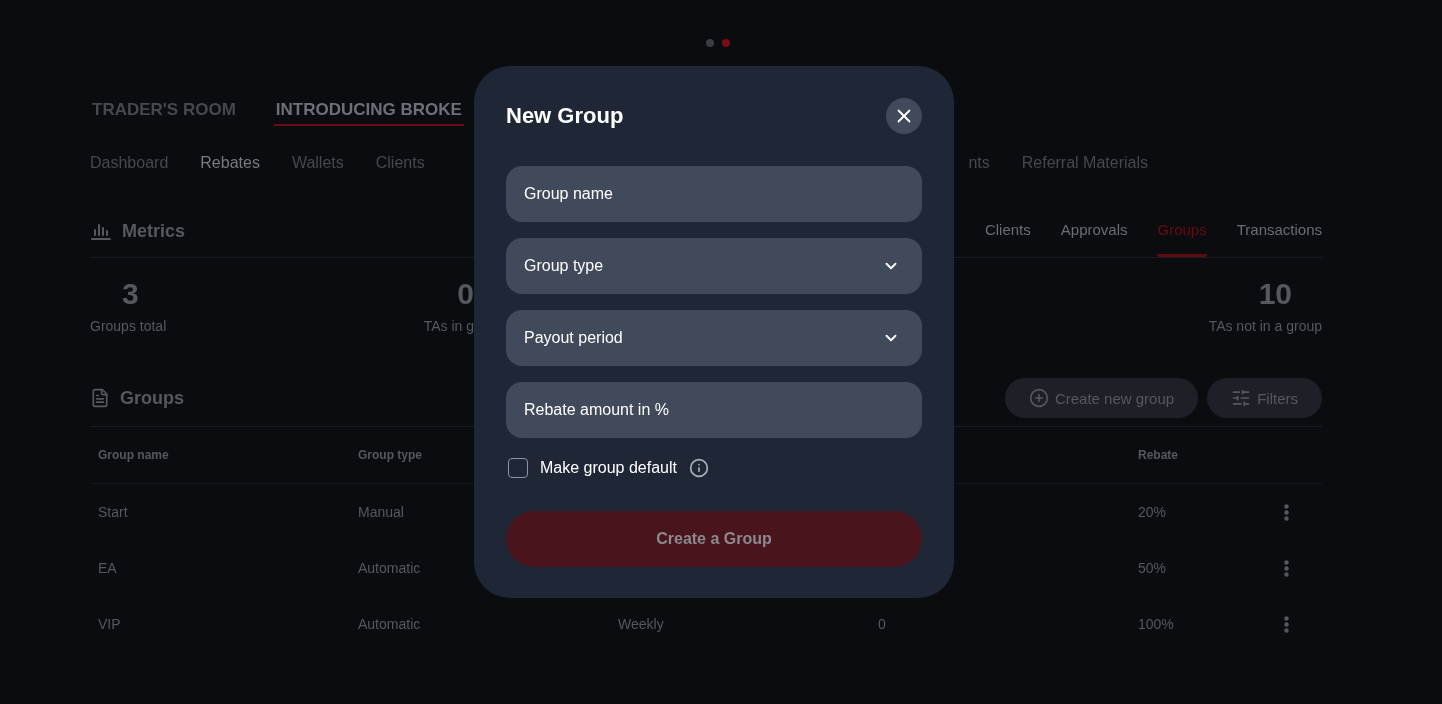 Image resolution: width=1442 pixels, height=704 pixels. What do you see at coordinates (1275, 294) in the screenshot?
I see `stat-value: 10` at bounding box center [1275, 294].